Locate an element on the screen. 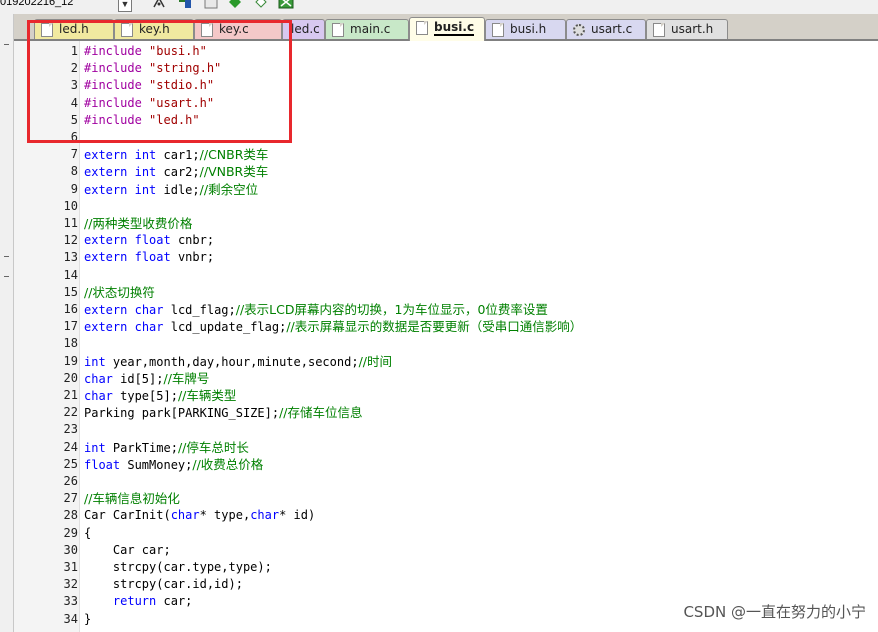 This screenshot has height=632, width=878. watermark: CSDN @一直在努力的小宁 is located at coordinates (774, 612).